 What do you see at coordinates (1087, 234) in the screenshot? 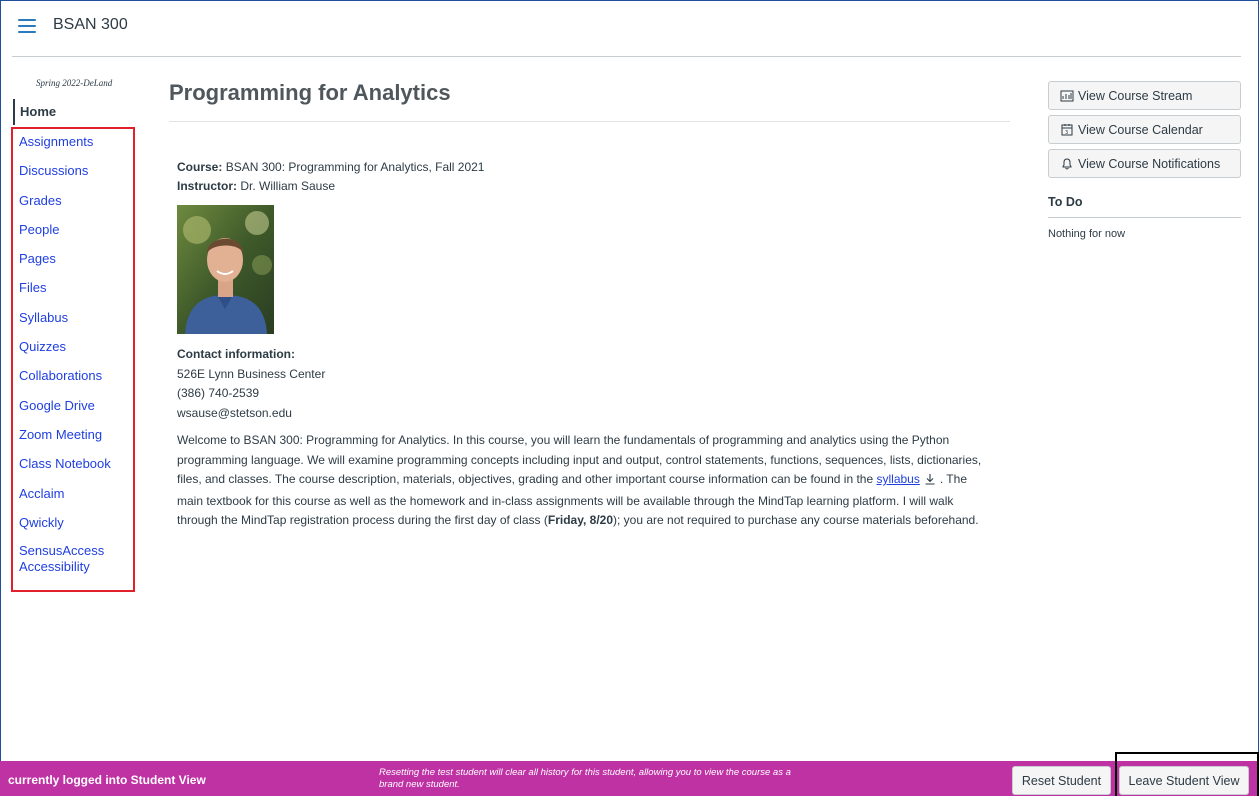
I see `todo-empty-message: Nothing for now` at bounding box center [1087, 234].